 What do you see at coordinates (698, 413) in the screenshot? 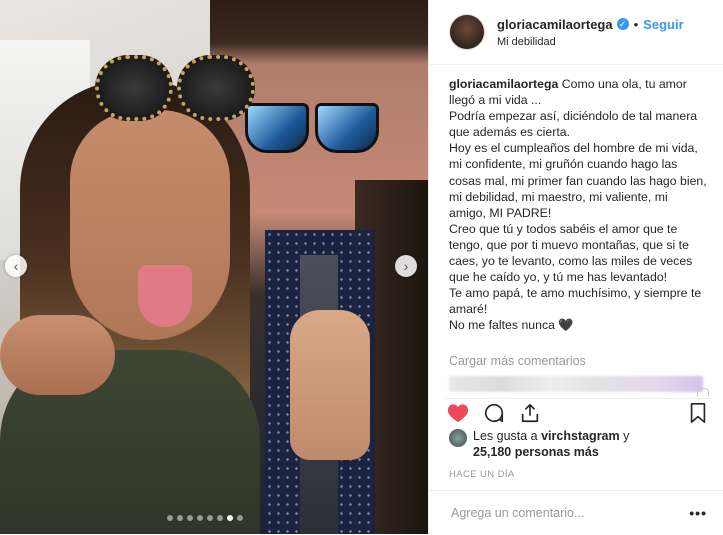
I see `bookmark-icon` at bounding box center [698, 413].